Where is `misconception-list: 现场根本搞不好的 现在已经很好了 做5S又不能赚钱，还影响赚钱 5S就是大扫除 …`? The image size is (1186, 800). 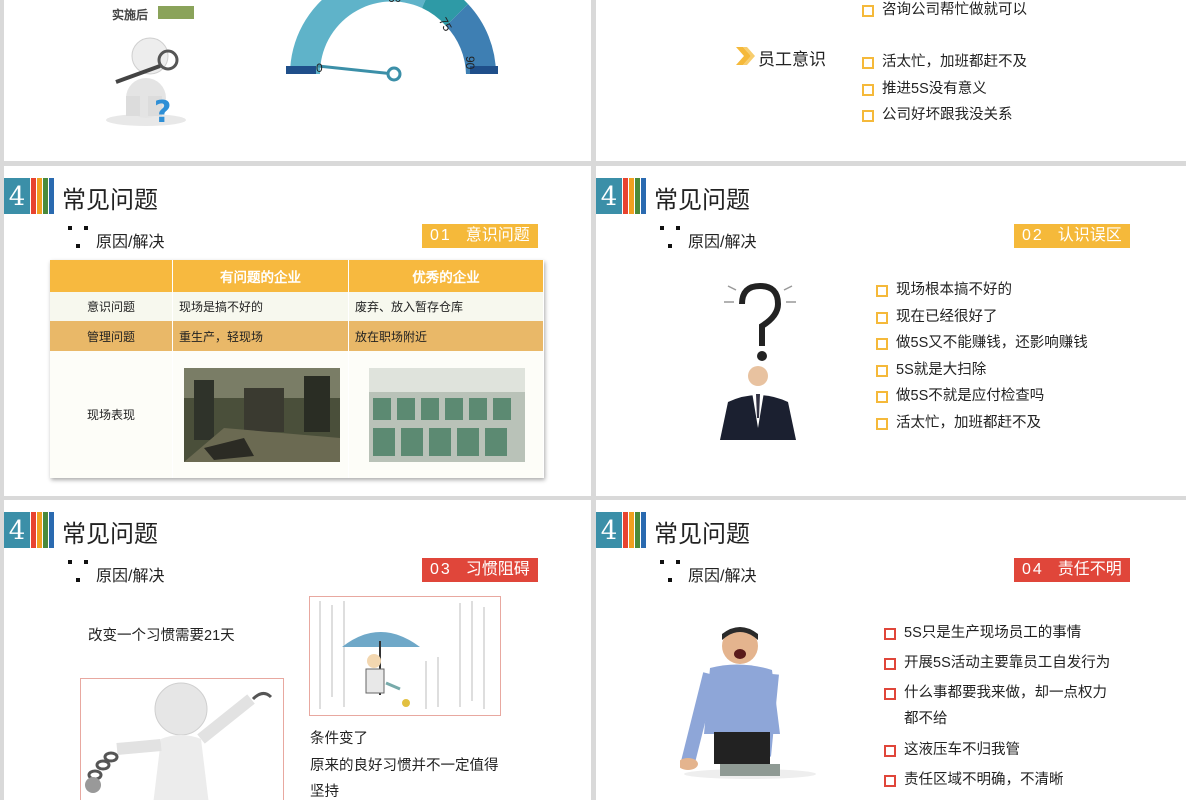
misconception-list: 现场根本搞不好的 现在已经很好了 做5S又不能赚钱，还影响赚钱 5S就是大扫除 … is located at coordinates (981, 356).